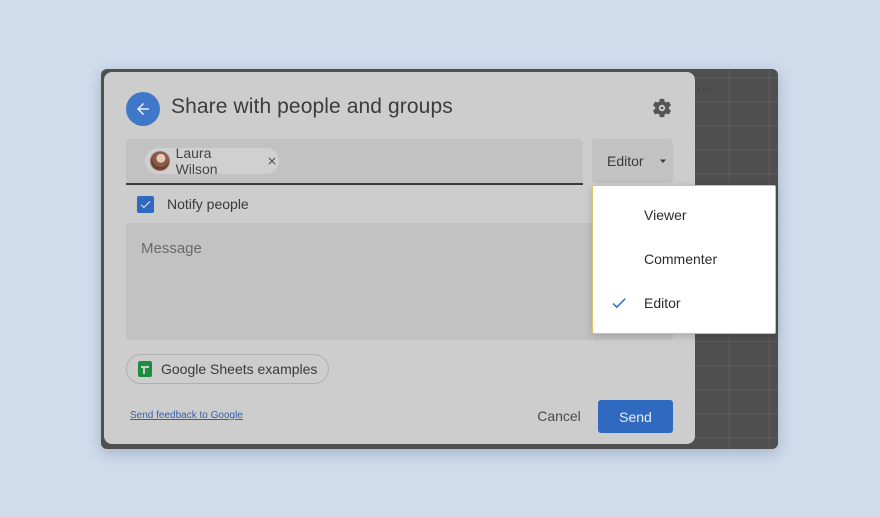 The height and width of the screenshot is (517, 880). I want to click on recipient-name: Laura Wilson, so click(196, 161).